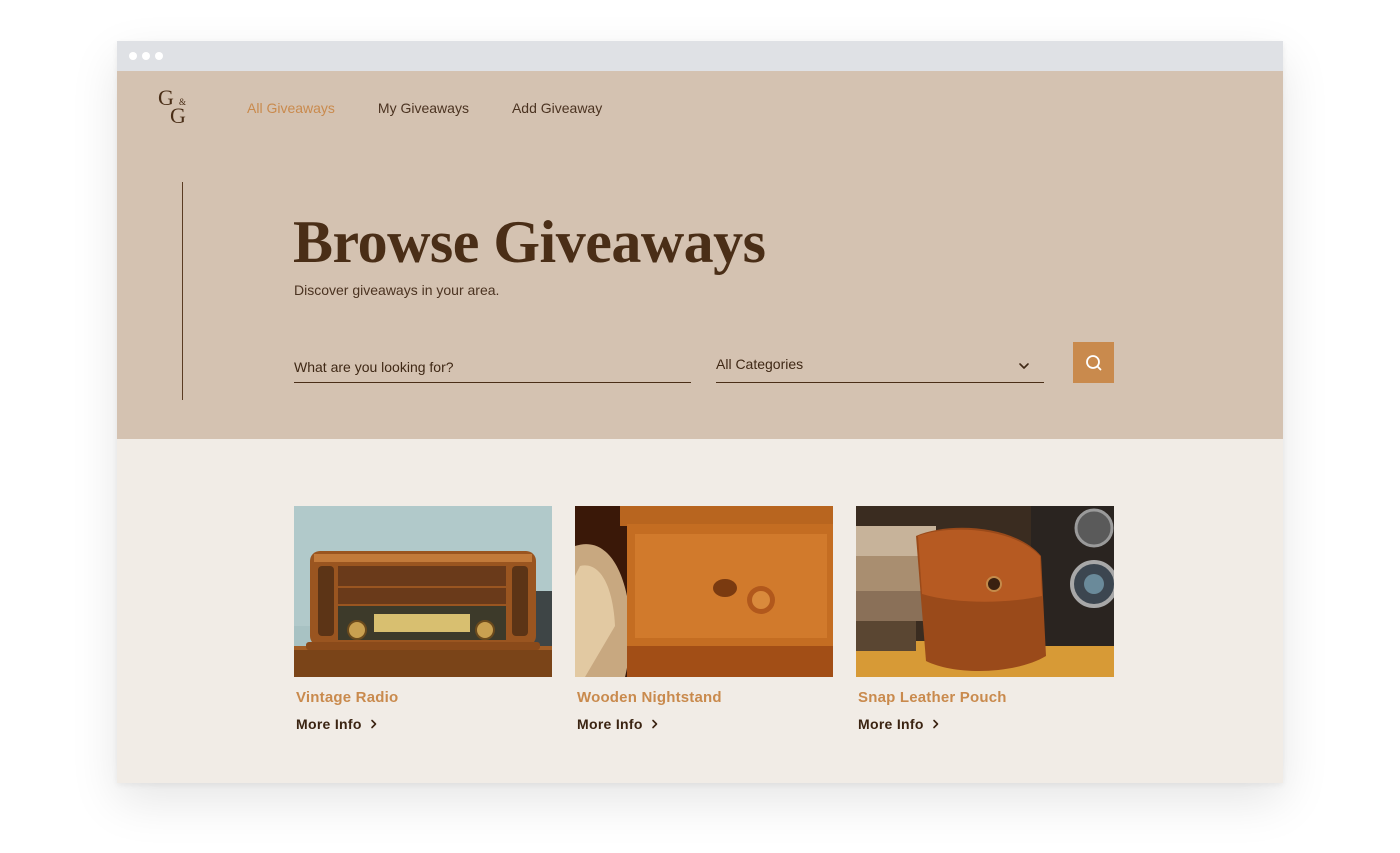 The height and width of the screenshot is (853, 1400). Describe the element at coordinates (291, 108) in the screenshot. I see `nav-all-giveaways: All Giveaways` at that location.